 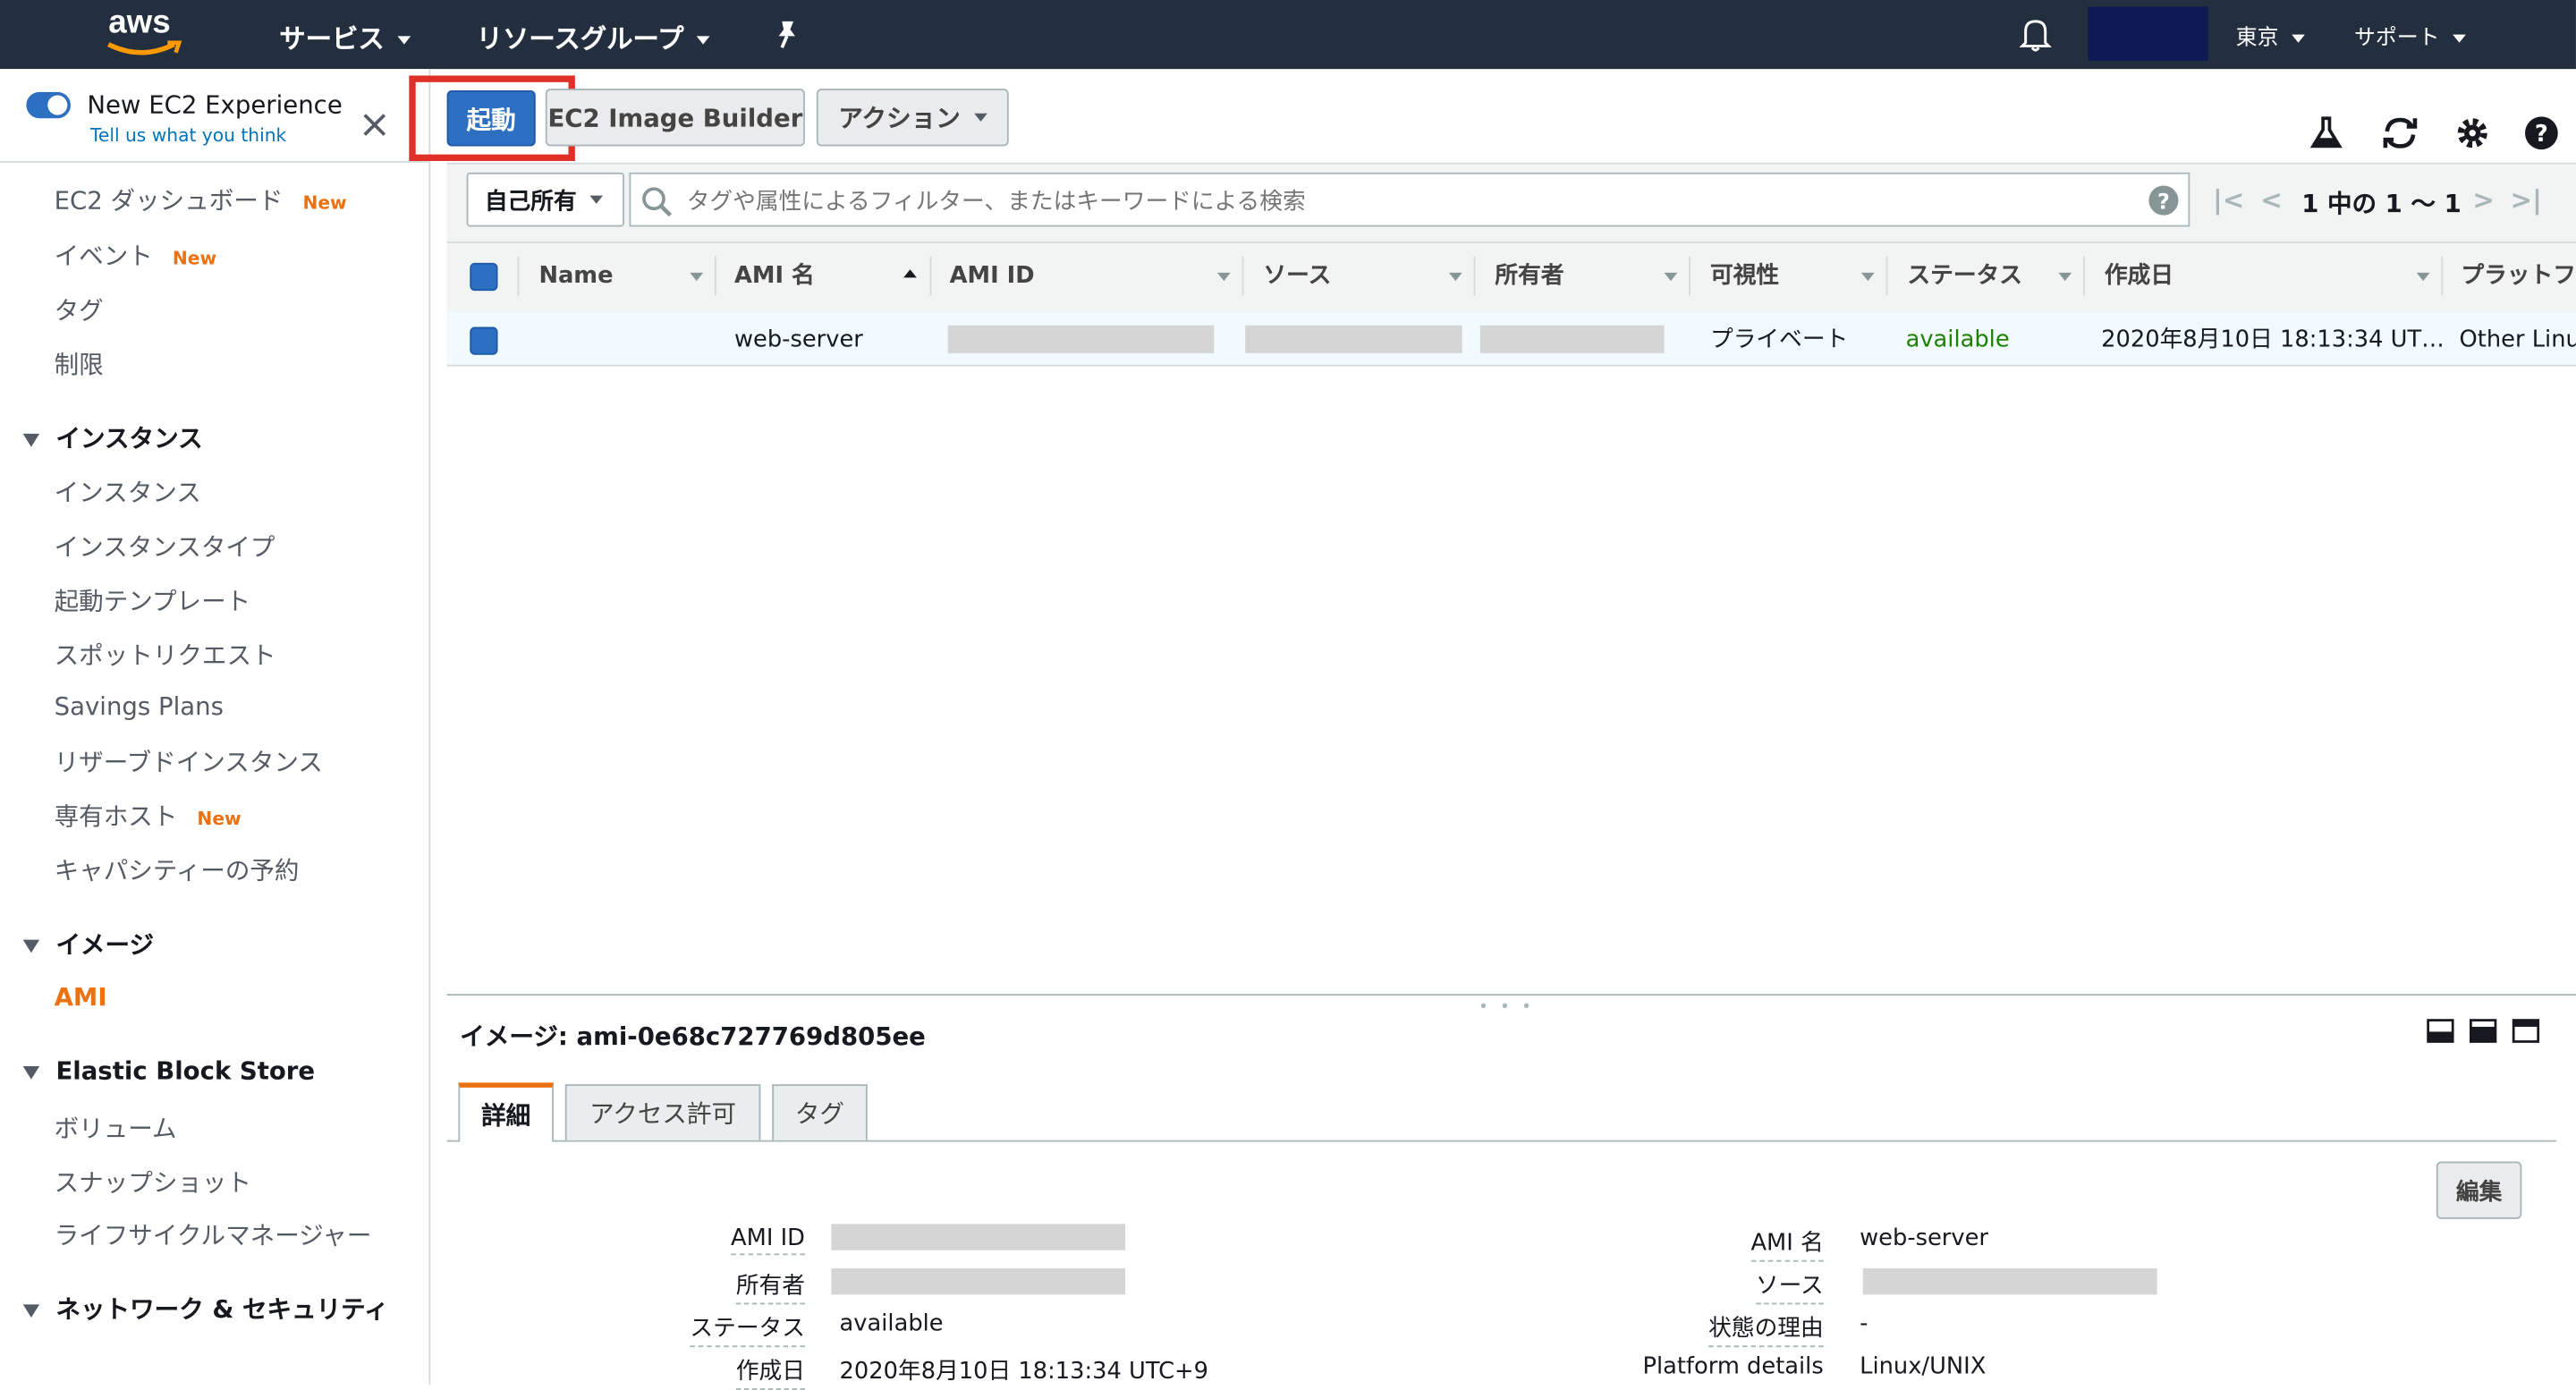 What do you see at coordinates (662, 1112) in the screenshot?
I see `tab-permissions: アクセス許可` at bounding box center [662, 1112].